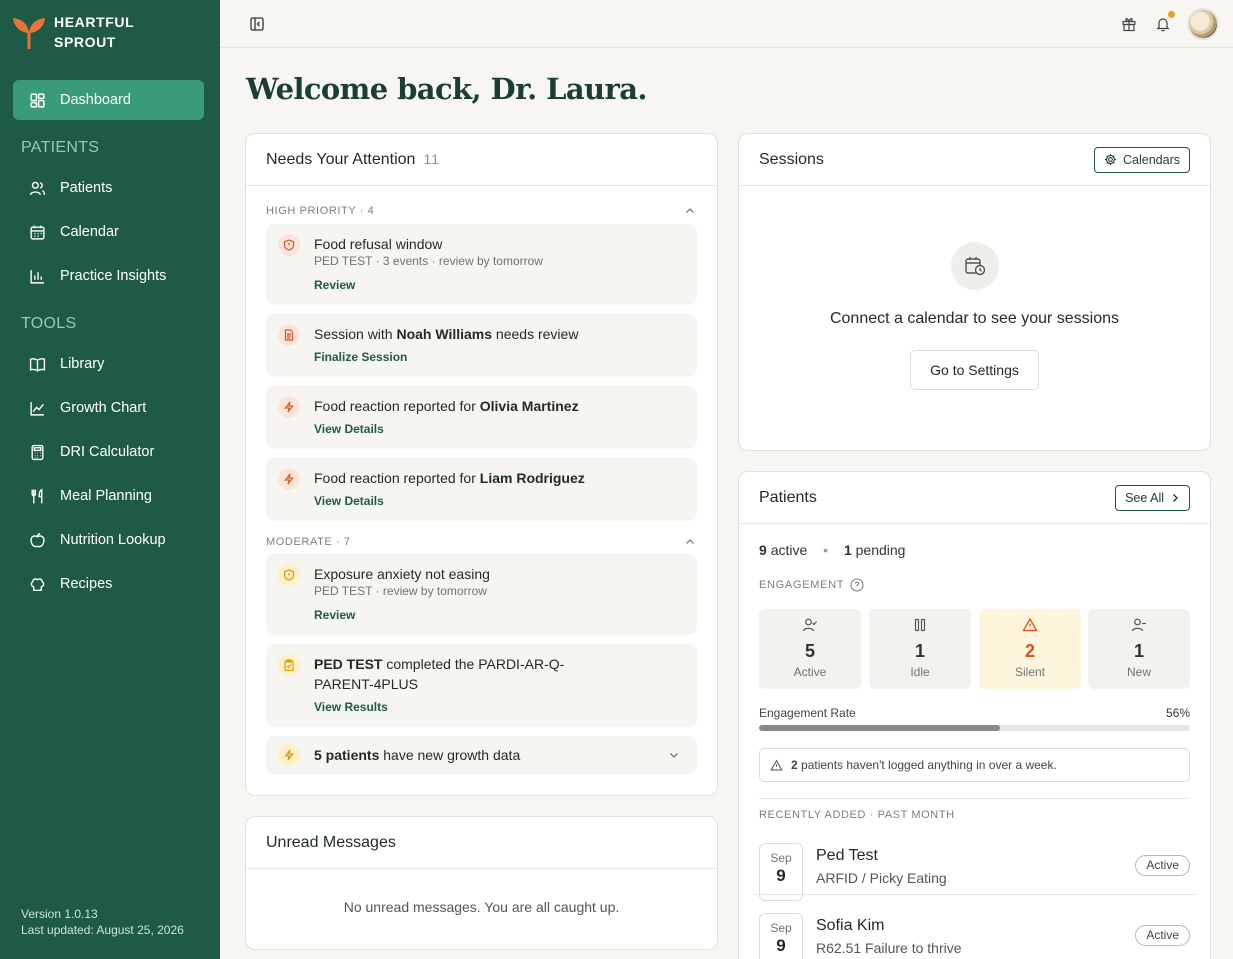 This screenshot has height=959, width=1233. Describe the element at coordinates (29, 32) in the screenshot. I see `sprout-logo` at that location.